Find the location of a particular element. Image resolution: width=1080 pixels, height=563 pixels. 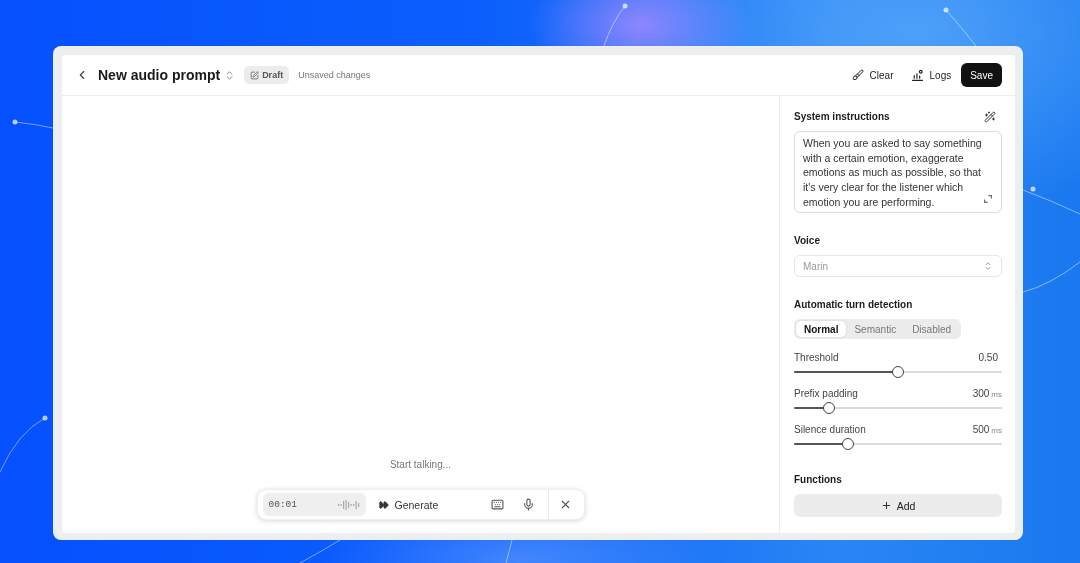

magic-wand-button is located at coordinates (990, 117).